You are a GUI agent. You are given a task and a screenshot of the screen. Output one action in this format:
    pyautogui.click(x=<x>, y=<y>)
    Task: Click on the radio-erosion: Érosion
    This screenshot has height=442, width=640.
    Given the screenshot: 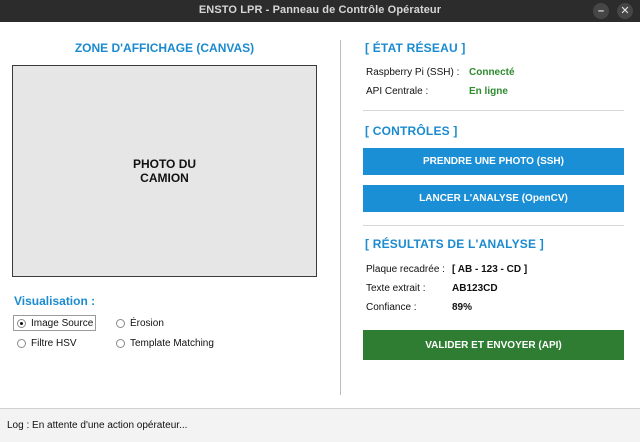 What is the action you would take?
    pyautogui.click(x=139, y=323)
    